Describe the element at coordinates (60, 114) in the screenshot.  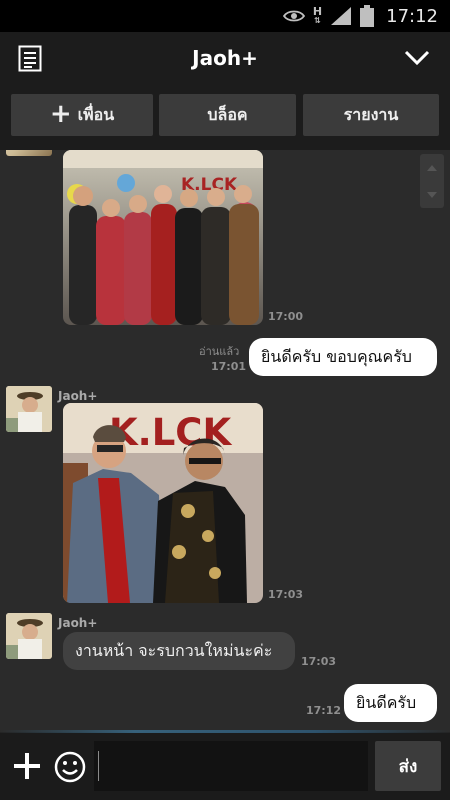
I see `plus-icon: +` at that location.